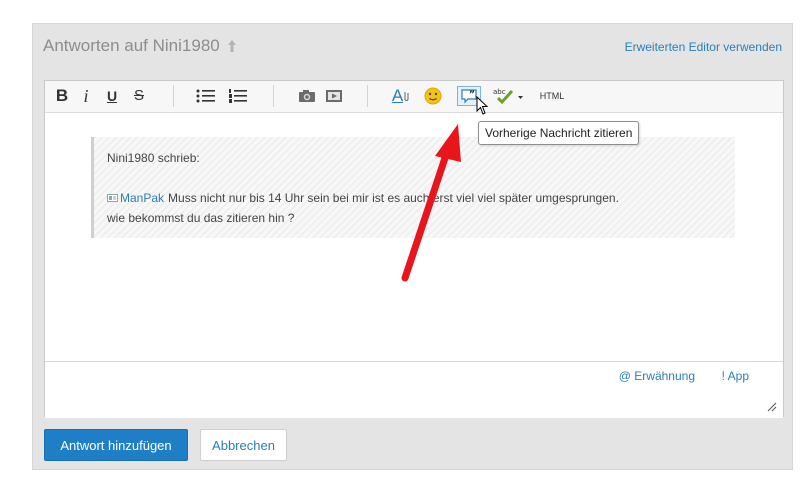 The width and height of the screenshot is (800, 481). What do you see at coordinates (232, 46) in the screenshot?
I see `pin-icon` at bounding box center [232, 46].